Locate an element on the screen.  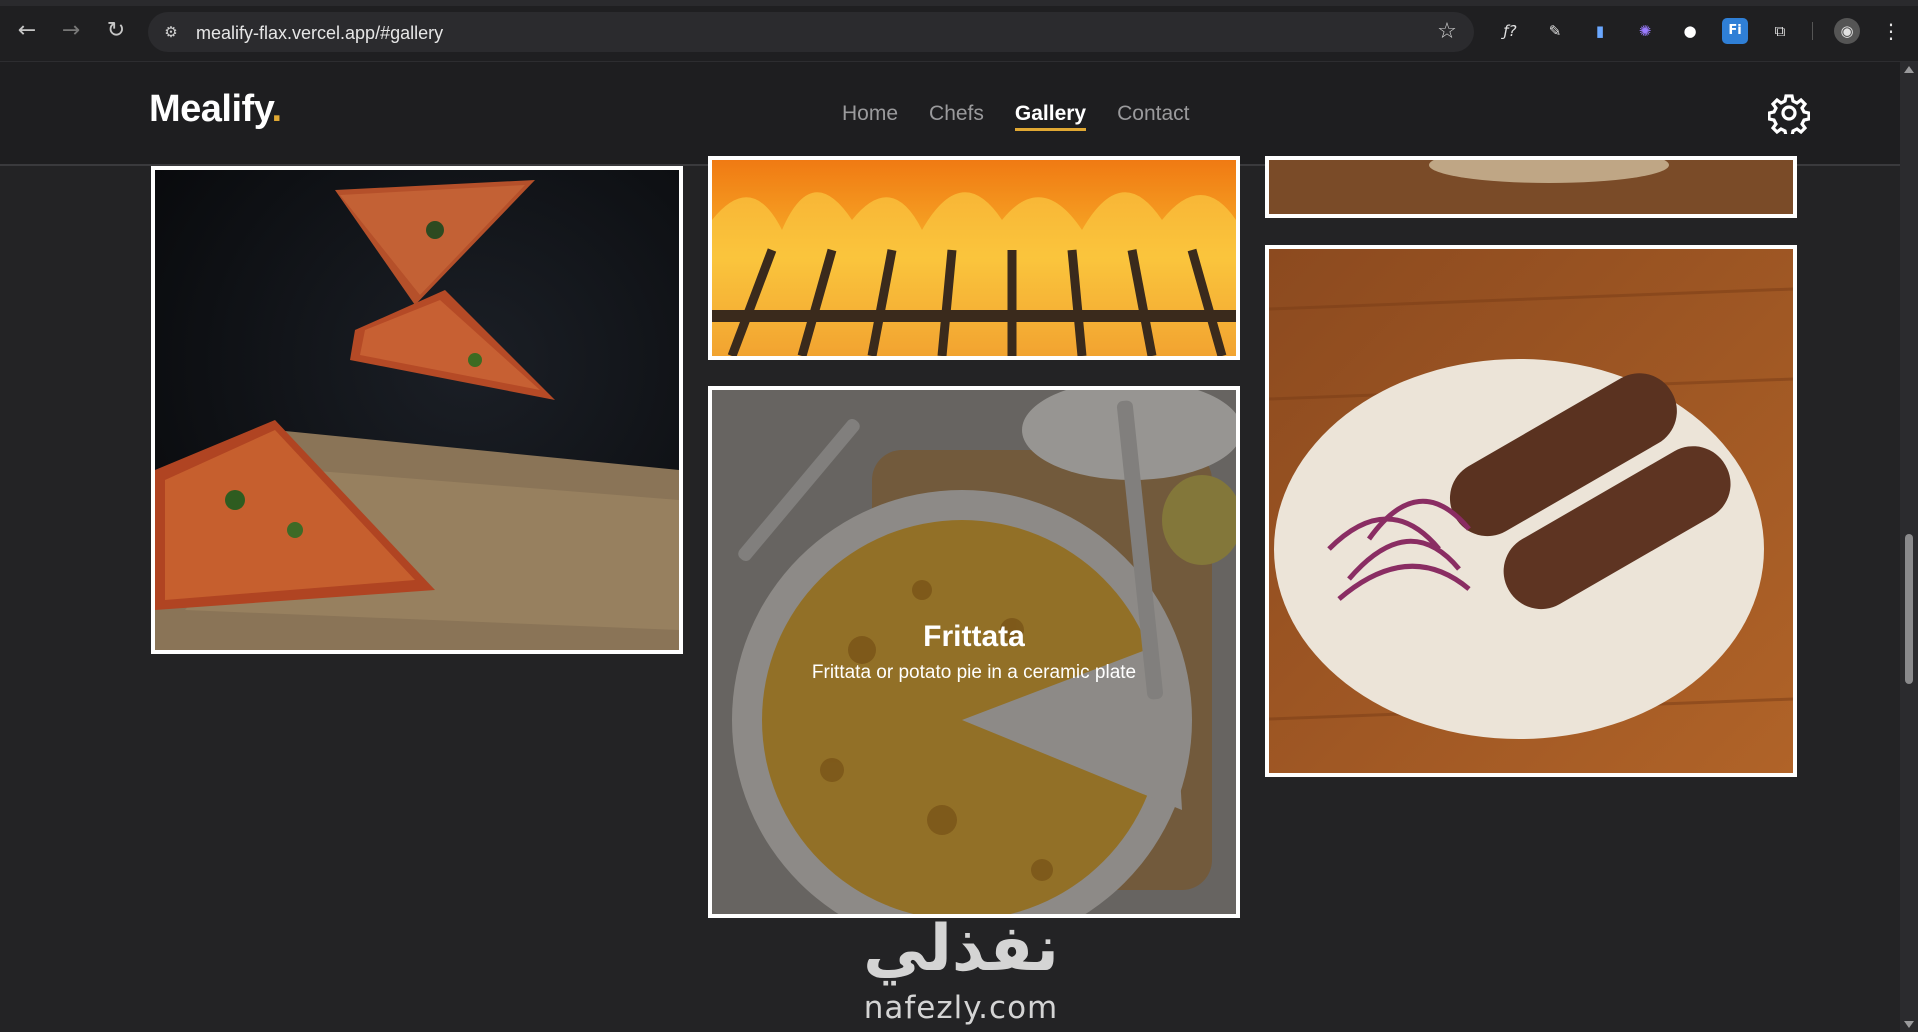
gallery-item-kebab is located at coordinates (1531, 511).